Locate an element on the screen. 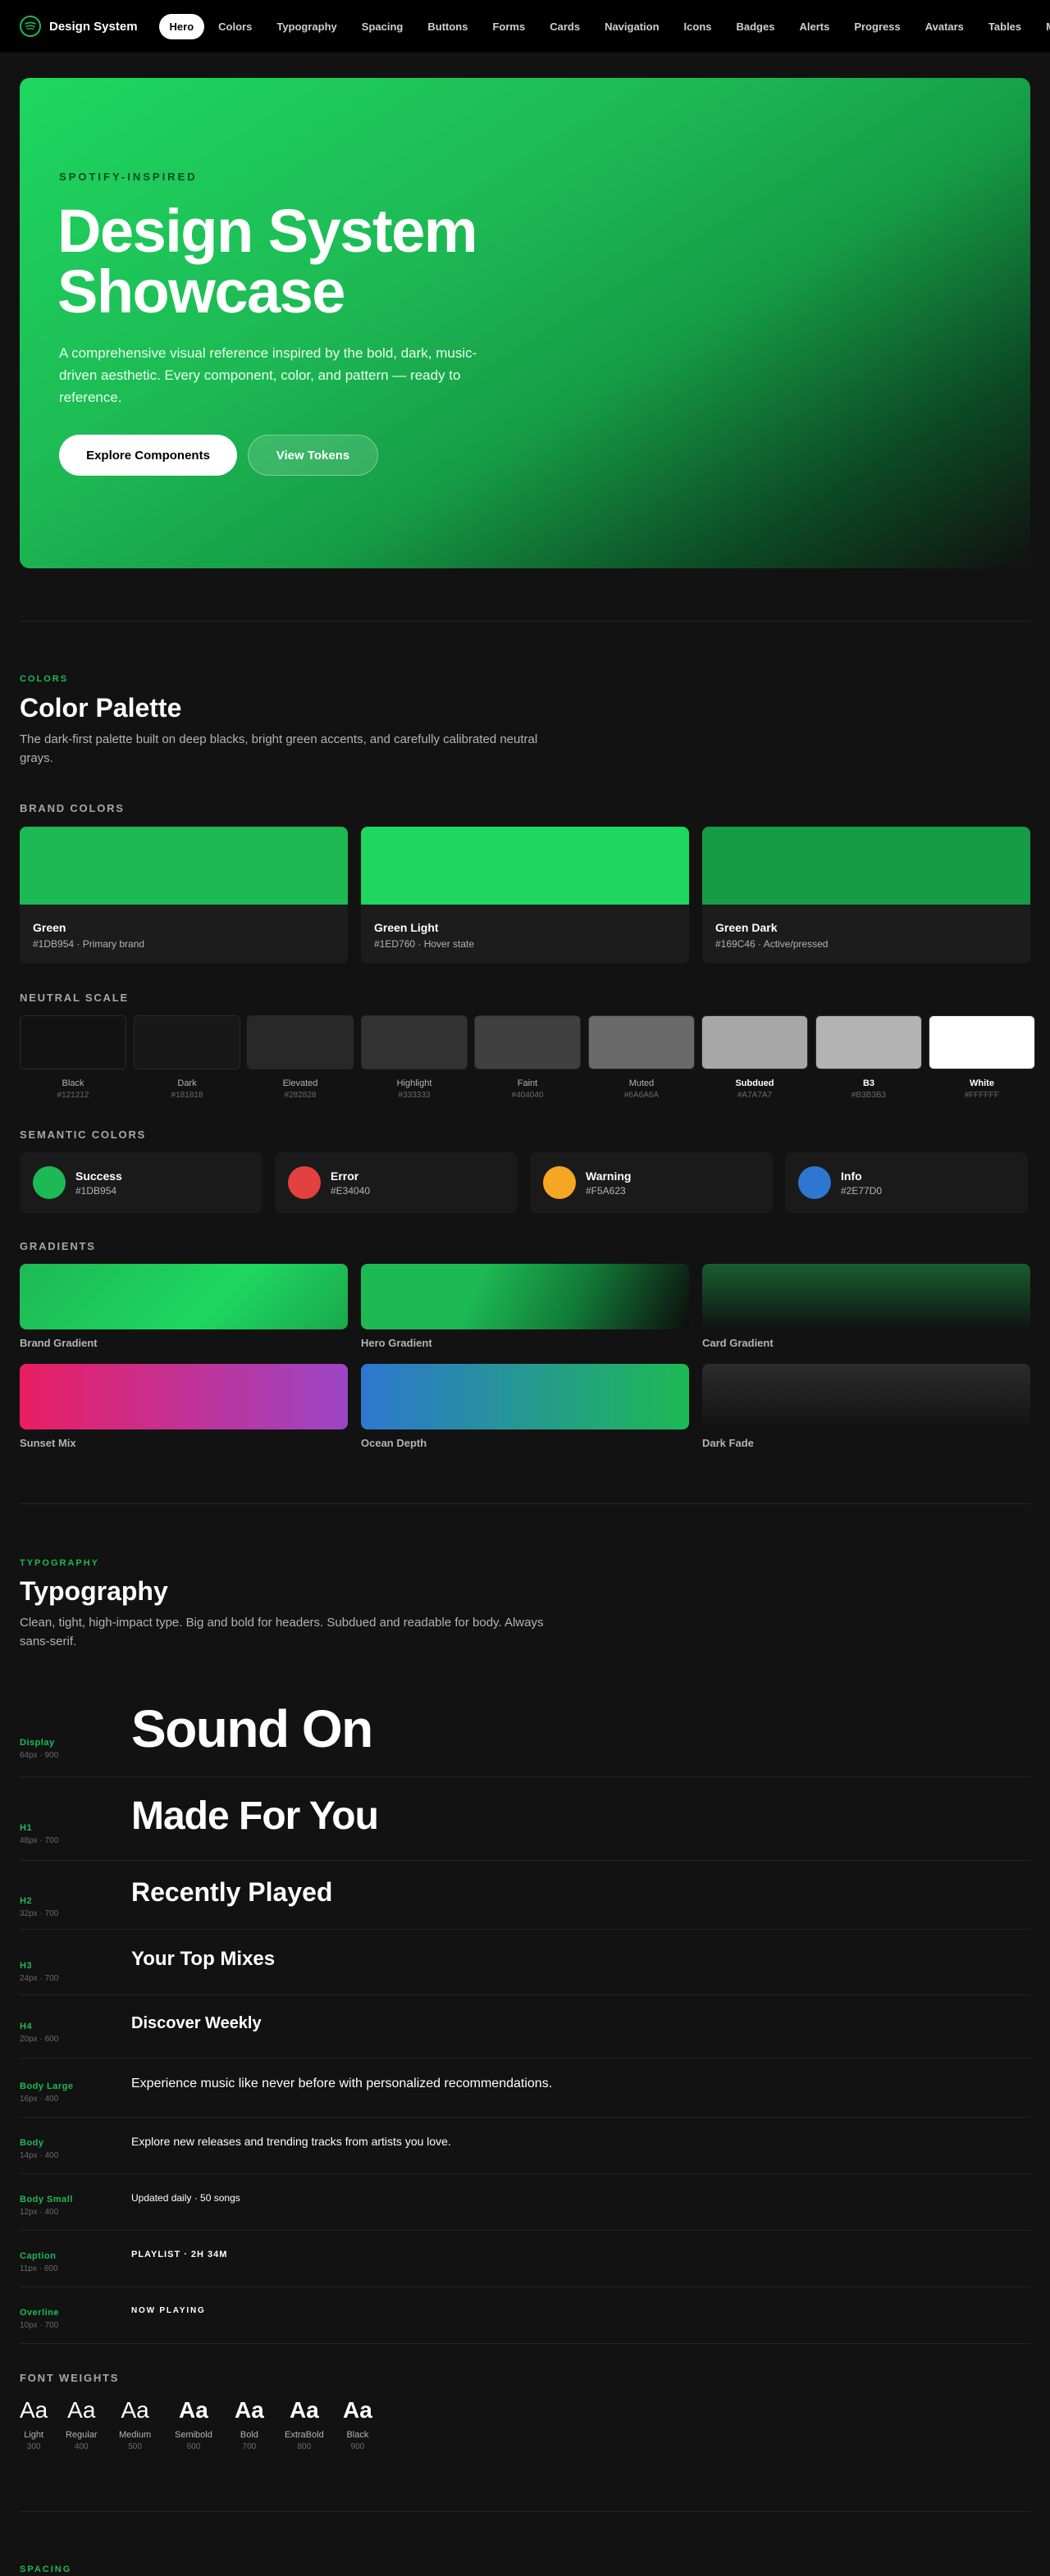  font-weights-heading: FONT WEIGHTS is located at coordinates (70, 2378).